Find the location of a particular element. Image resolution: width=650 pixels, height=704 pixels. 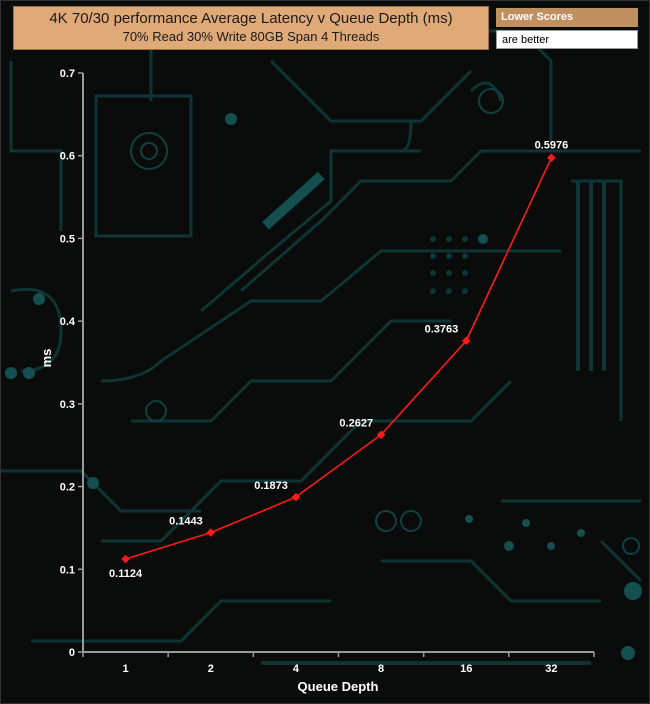

y-tick-label: 0.7 is located at coordinates (67, 74).